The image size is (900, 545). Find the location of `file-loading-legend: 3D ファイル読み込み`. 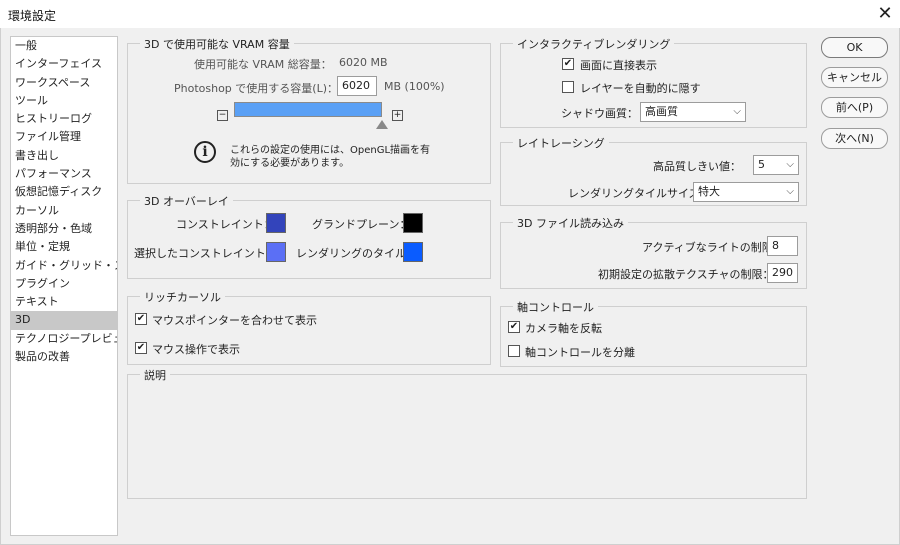

file-loading-legend: 3D ファイル読み込み is located at coordinates (570, 223).